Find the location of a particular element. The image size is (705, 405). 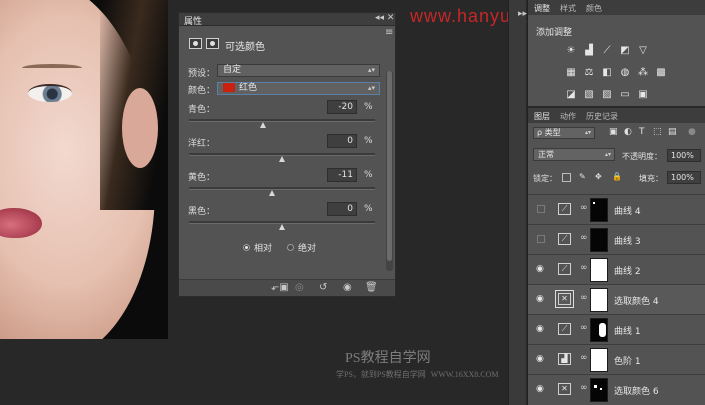

exposure-icon: ◩ is located at coordinates (625, 50).